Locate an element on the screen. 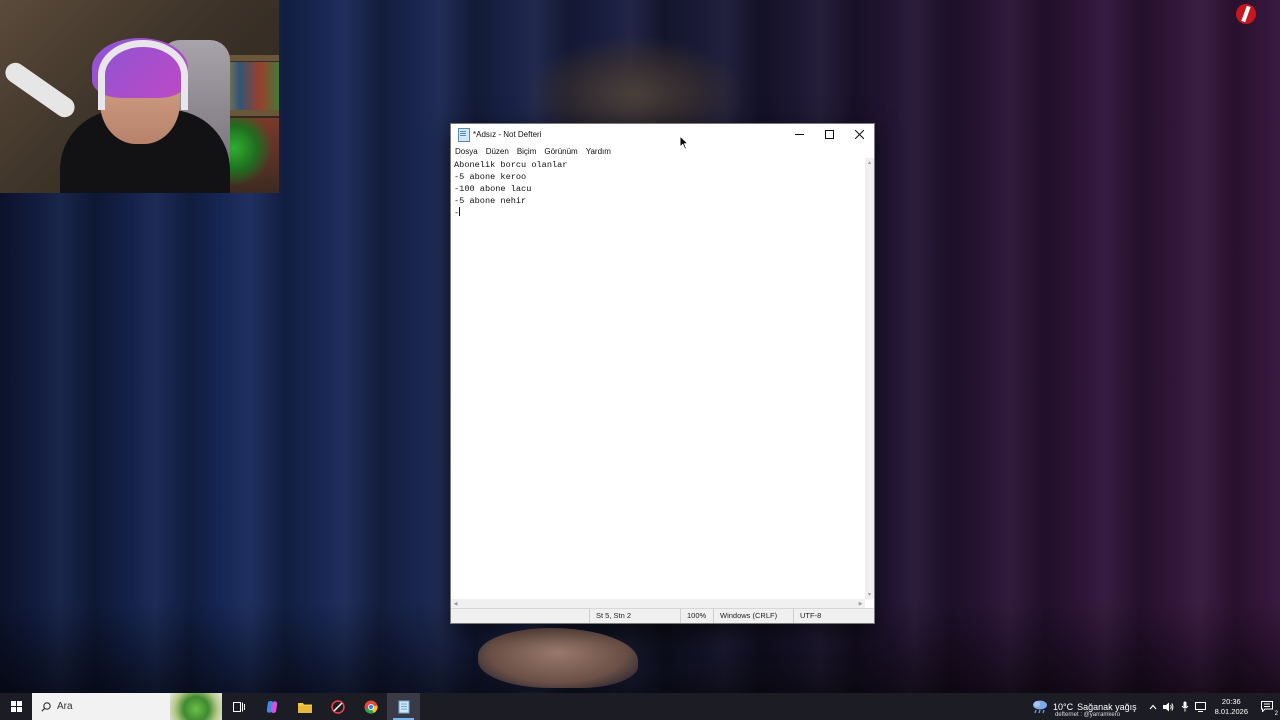  zoom-level: 100% is located at coordinates (693, 616).